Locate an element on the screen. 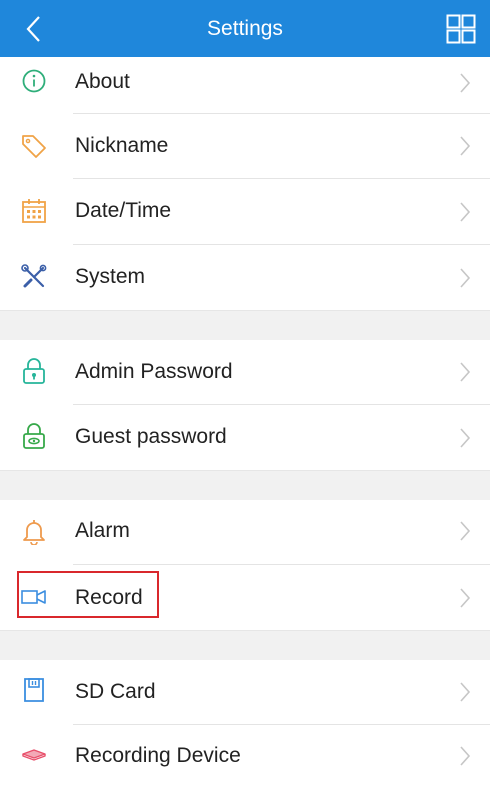  settings-item-date-time: Date/Time is located at coordinates (245, 211).